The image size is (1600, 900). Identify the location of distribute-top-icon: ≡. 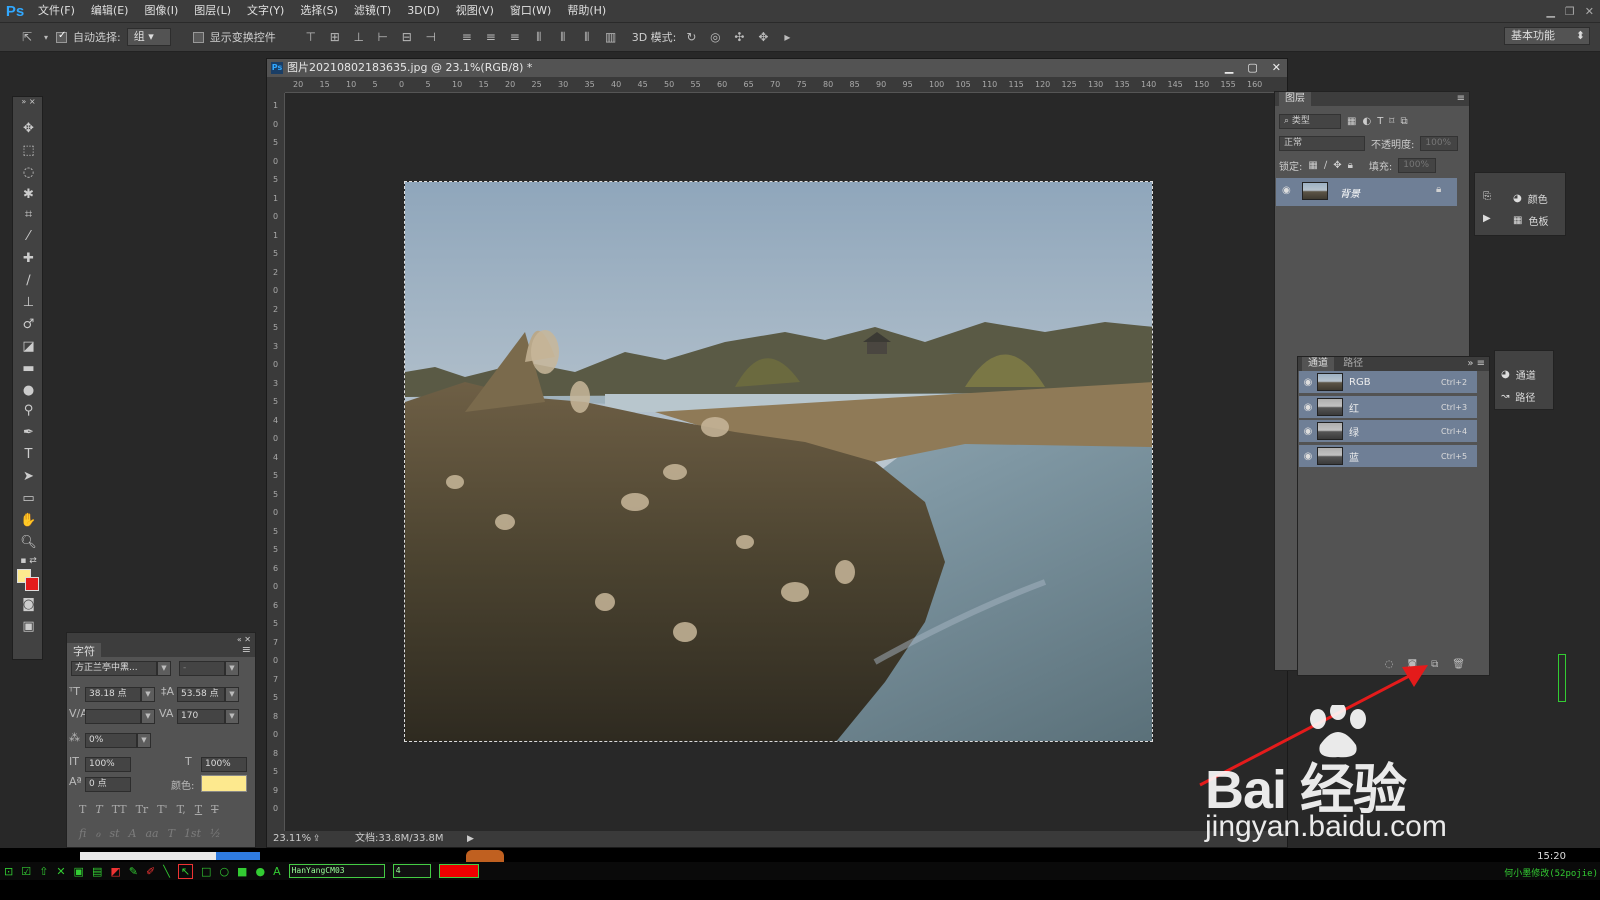
(467, 37).